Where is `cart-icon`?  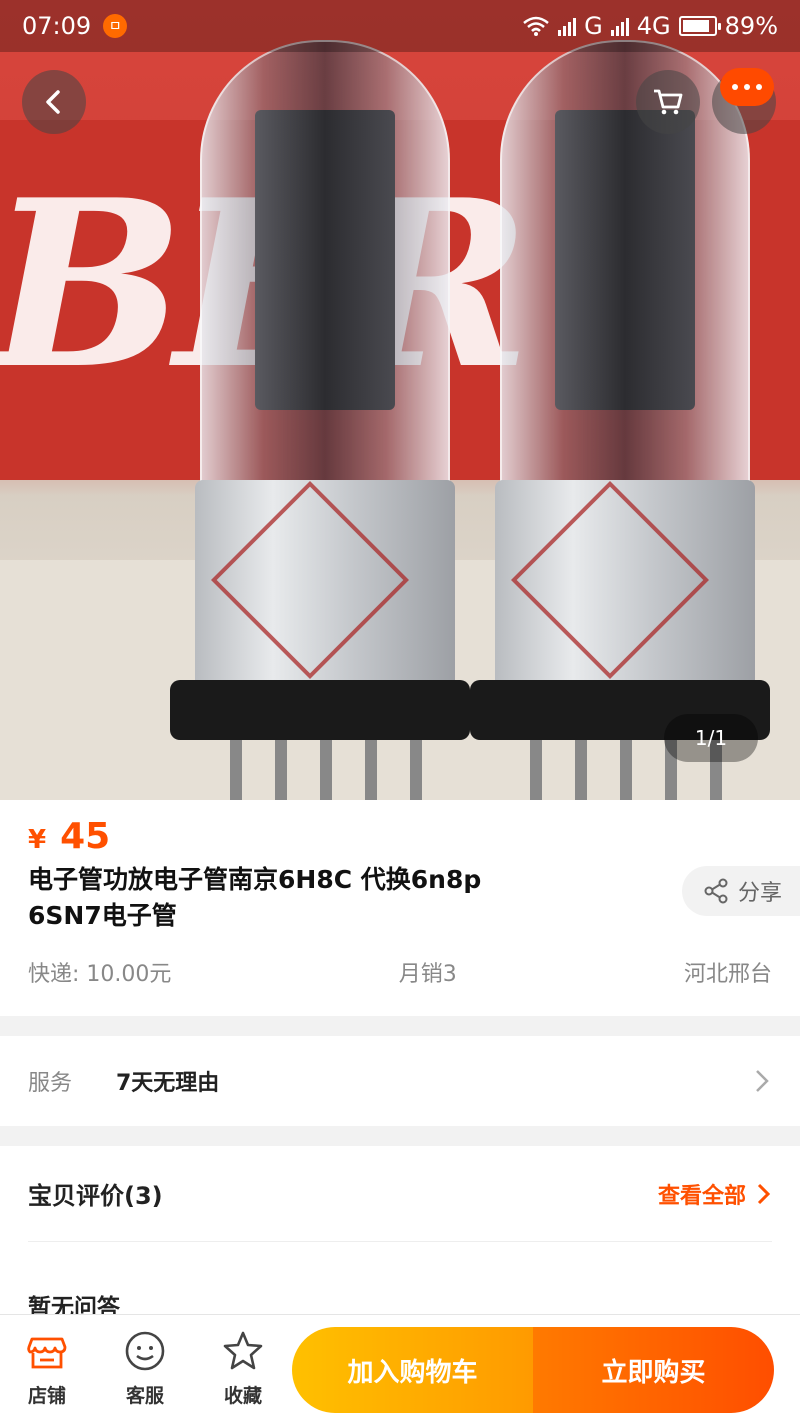 cart-icon is located at coordinates (668, 102).